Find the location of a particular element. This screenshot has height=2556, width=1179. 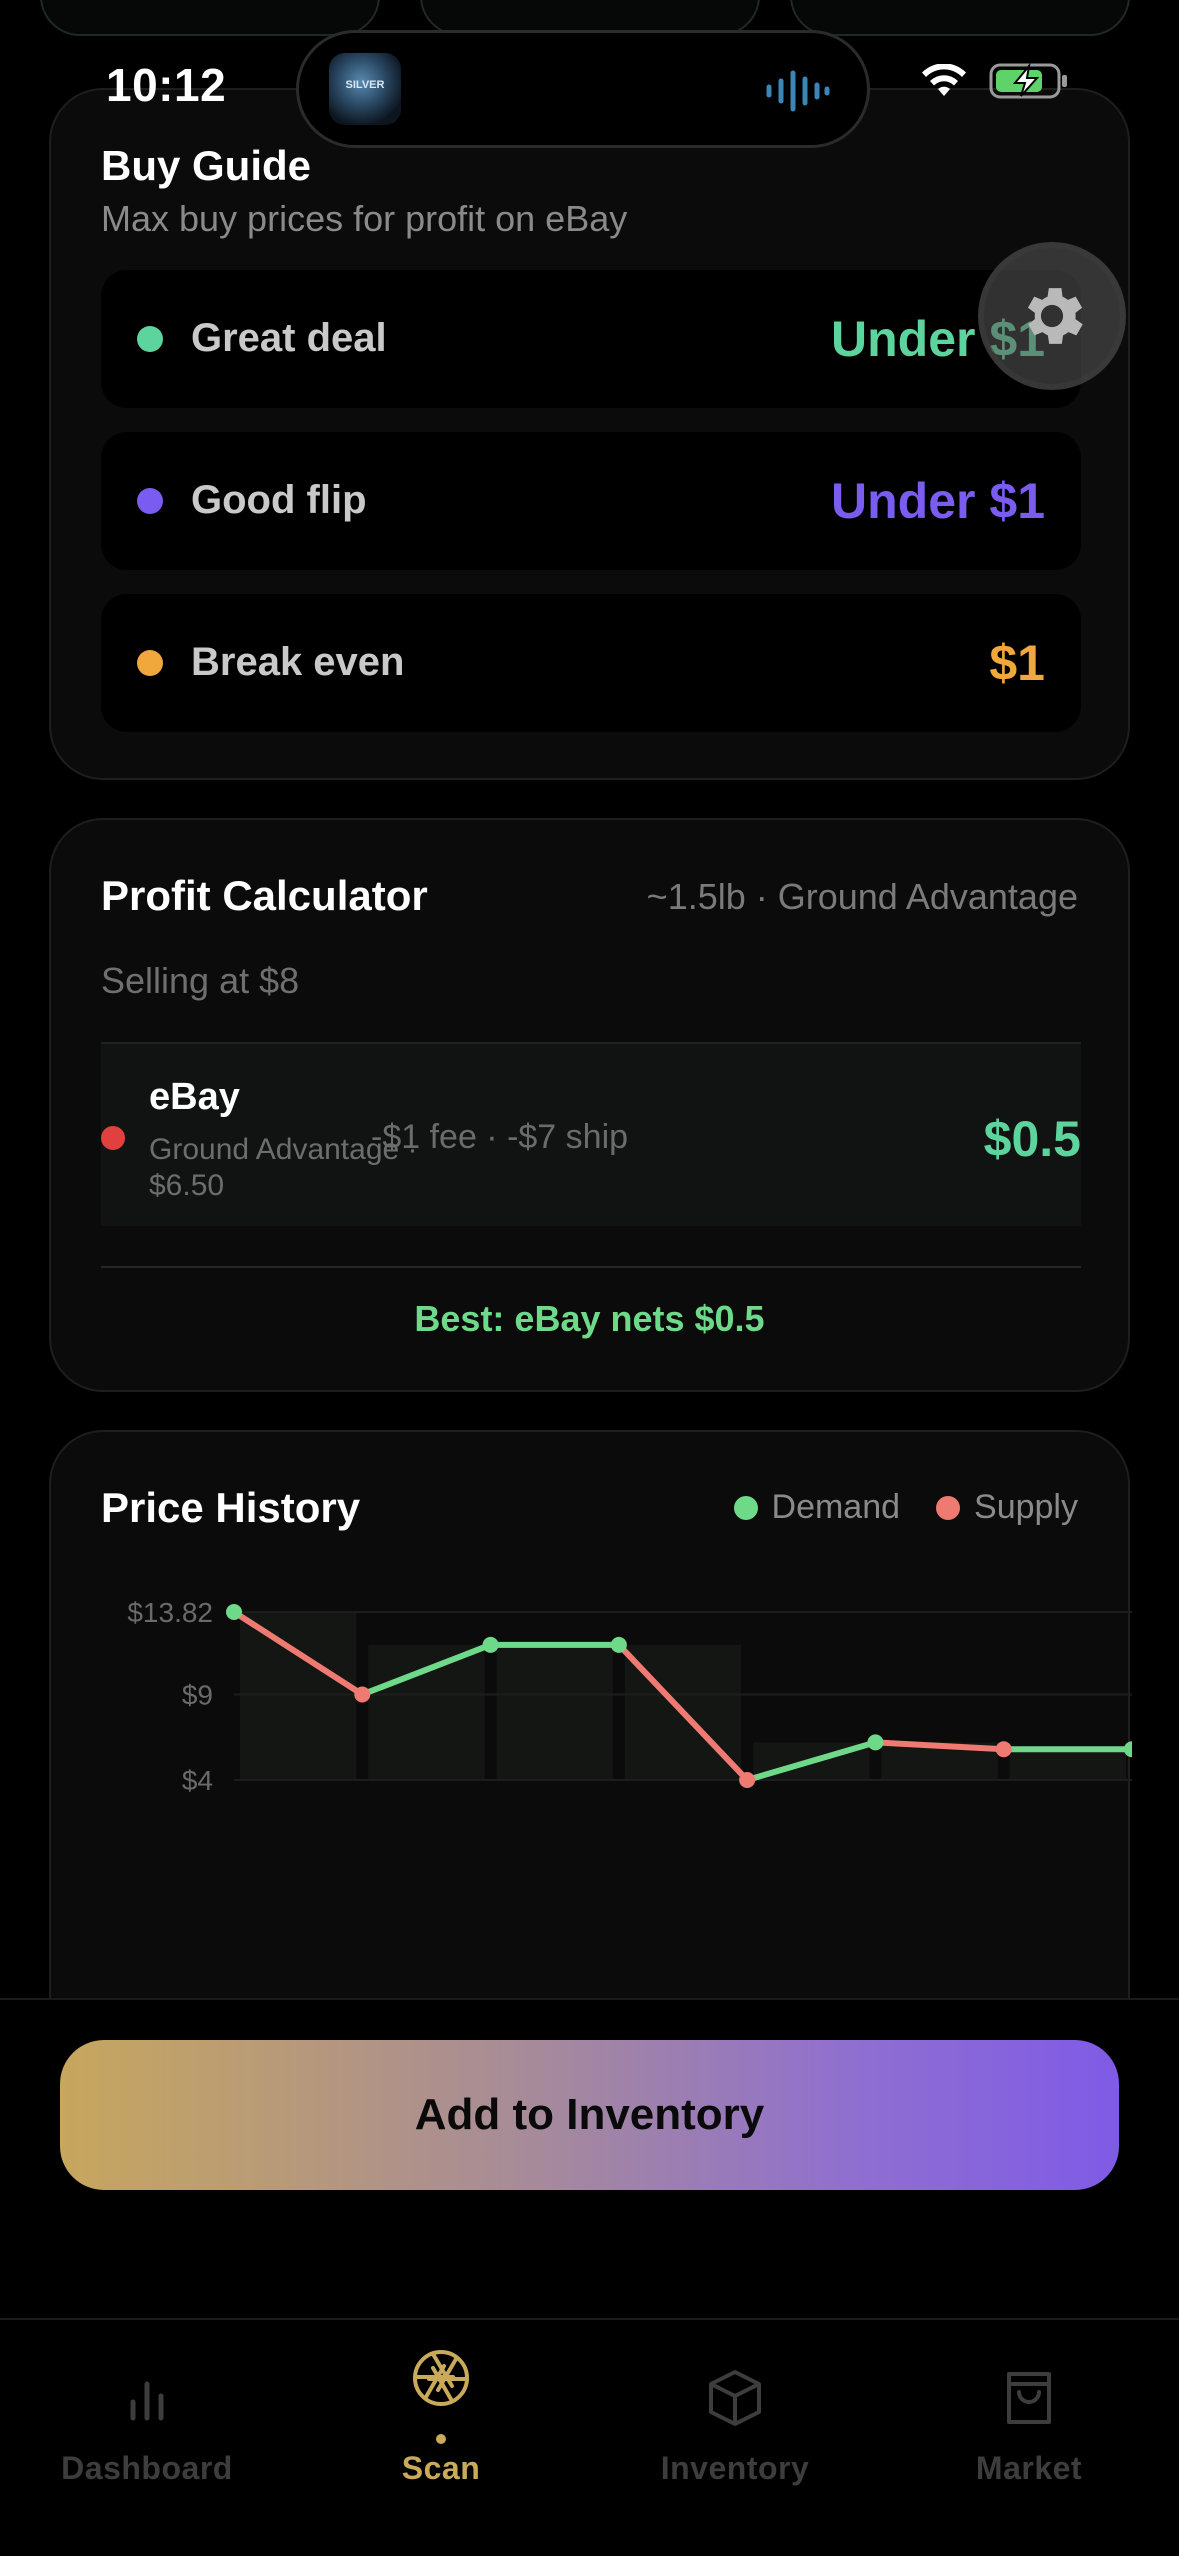

buy-guide-title: Buy Guide is located at coordinates (206, 165).